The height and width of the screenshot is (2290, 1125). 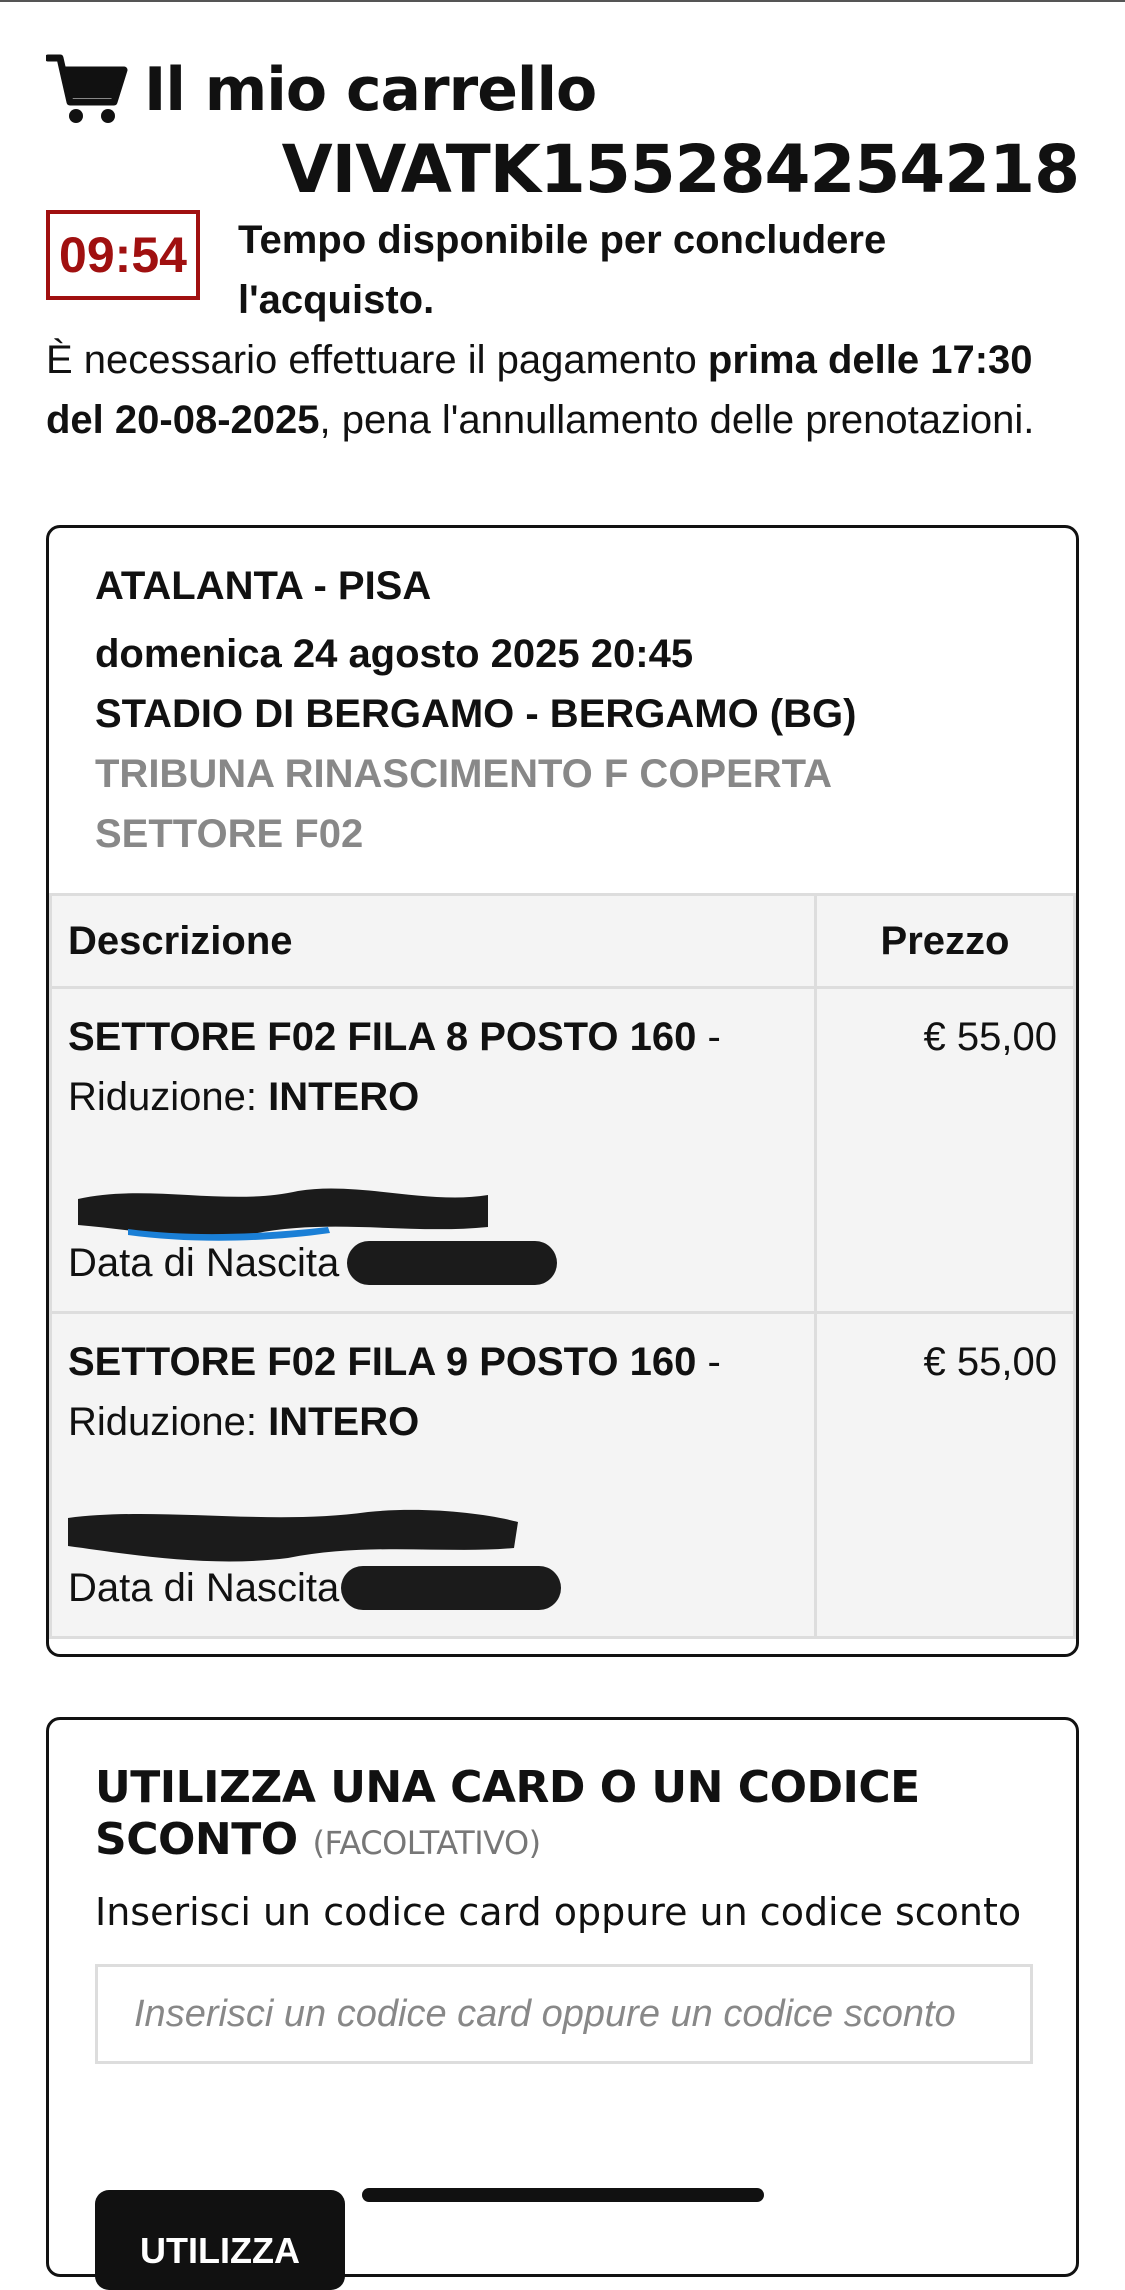 I want to click on column-header-description: Descrizione, so click(x=433, y=941).